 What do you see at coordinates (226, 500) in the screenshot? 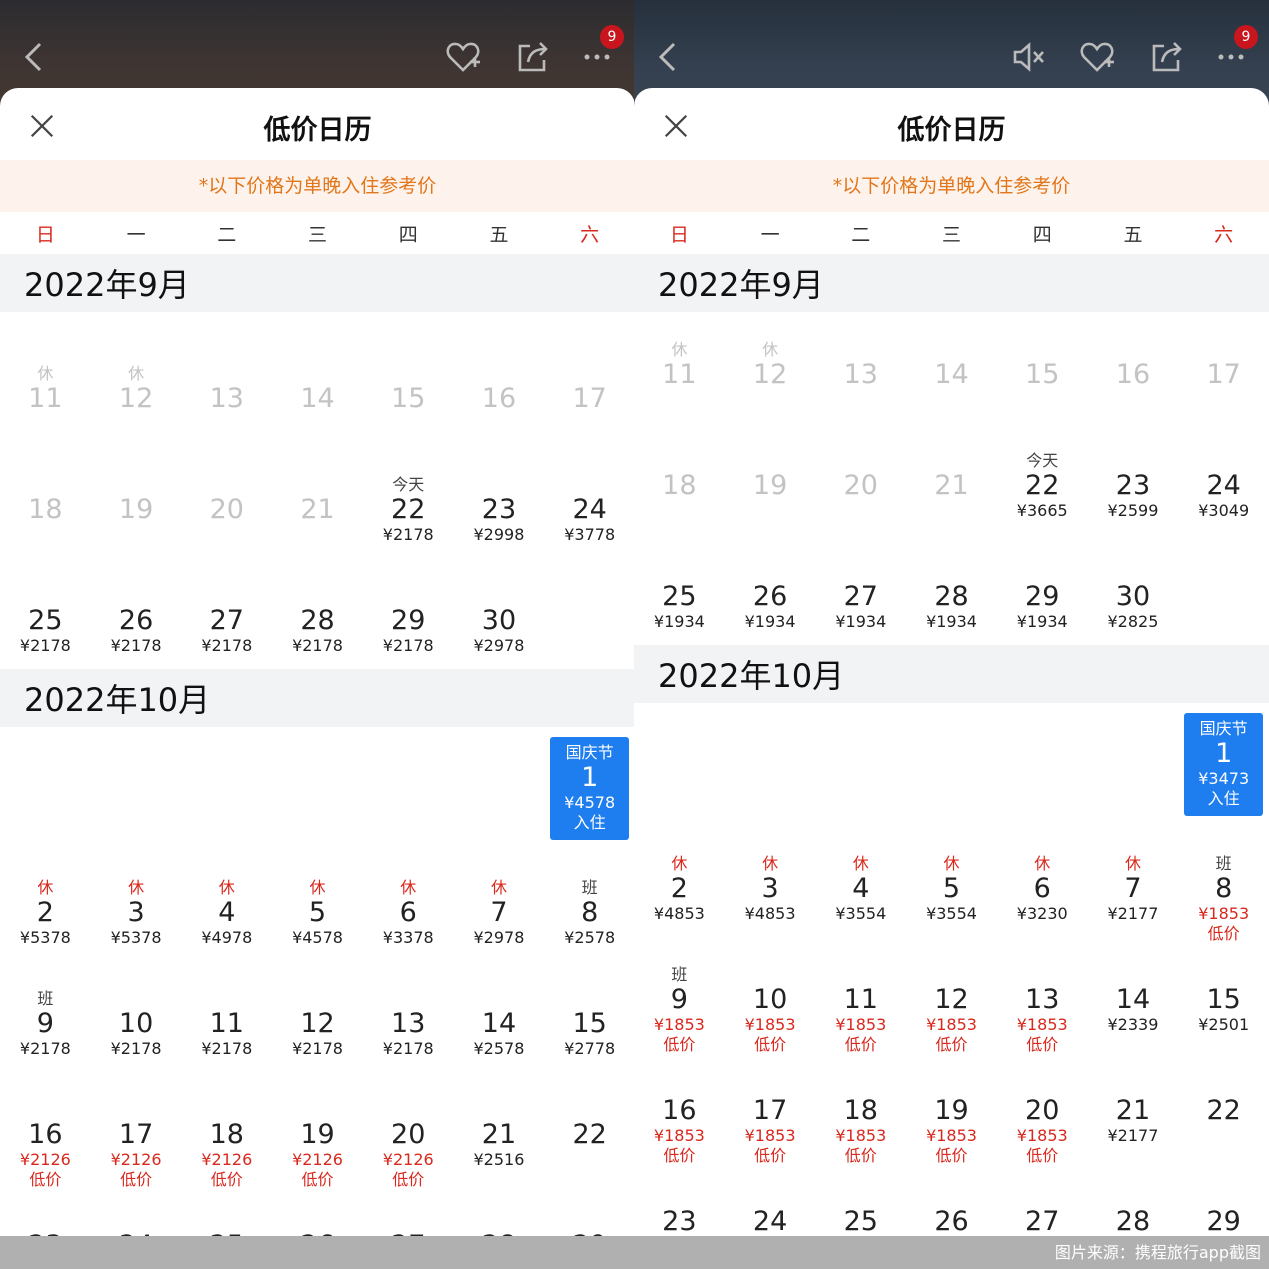
I see `day-content: 20` at bounding box center [226, 500].